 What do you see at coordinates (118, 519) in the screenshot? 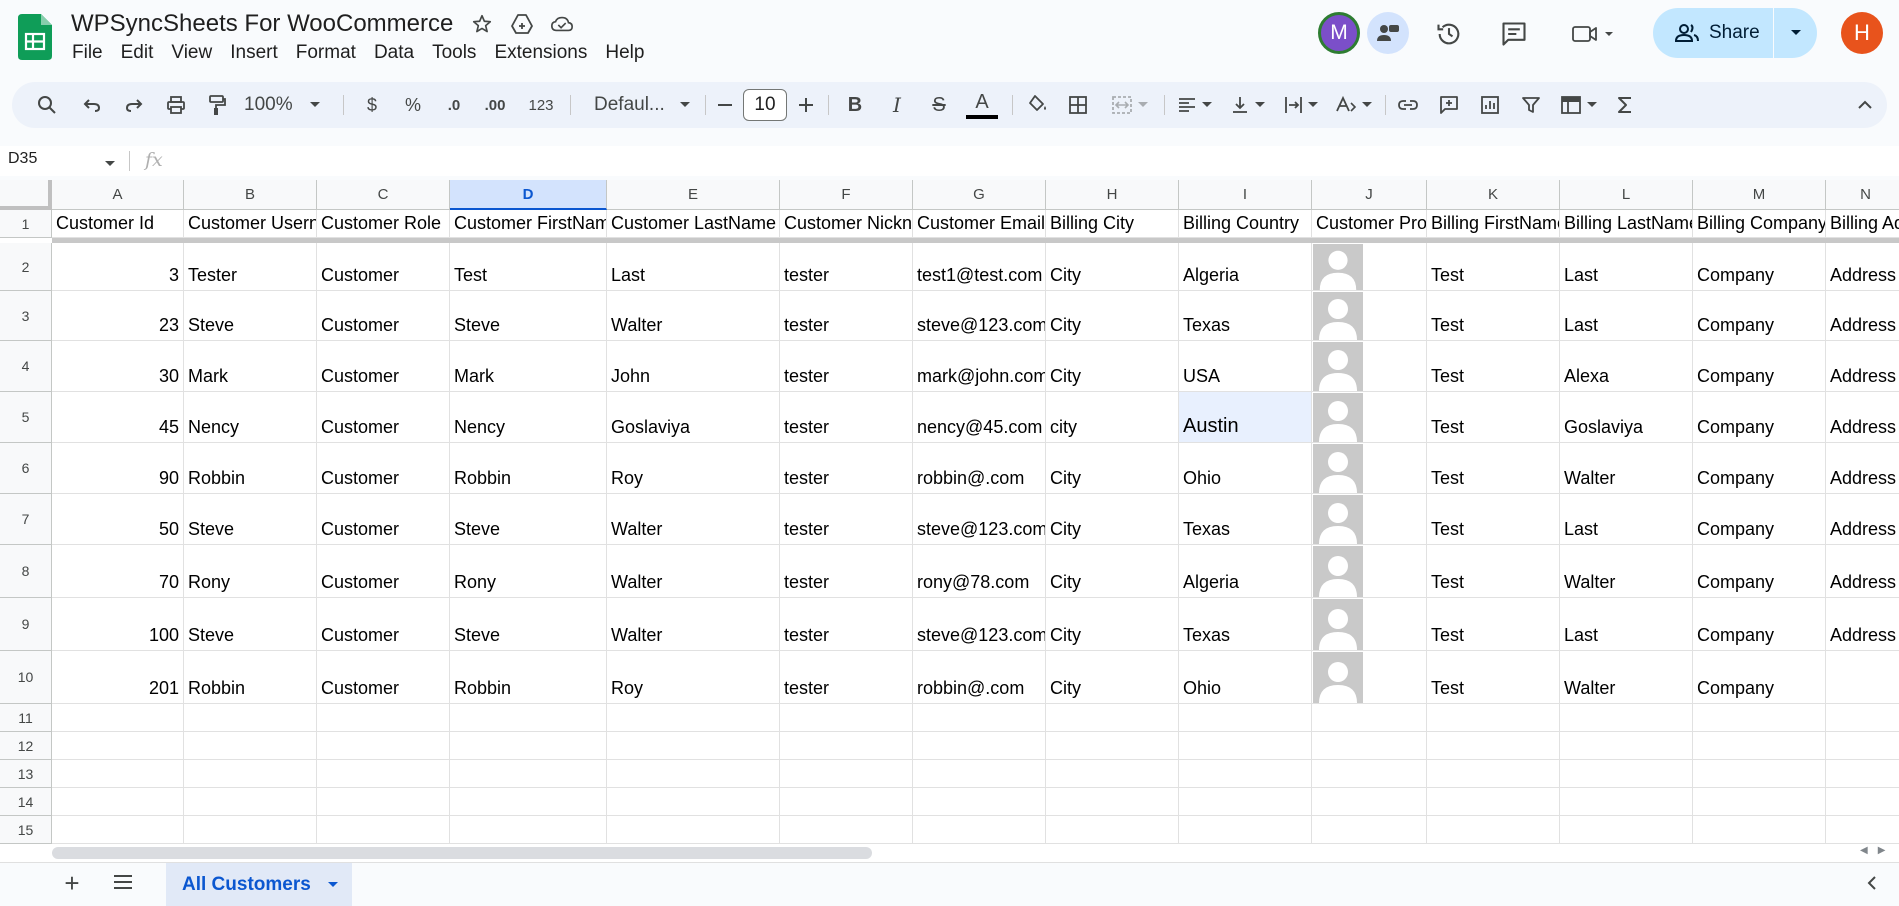
I see `table-cell: 50` at bounding box center [118, 519].